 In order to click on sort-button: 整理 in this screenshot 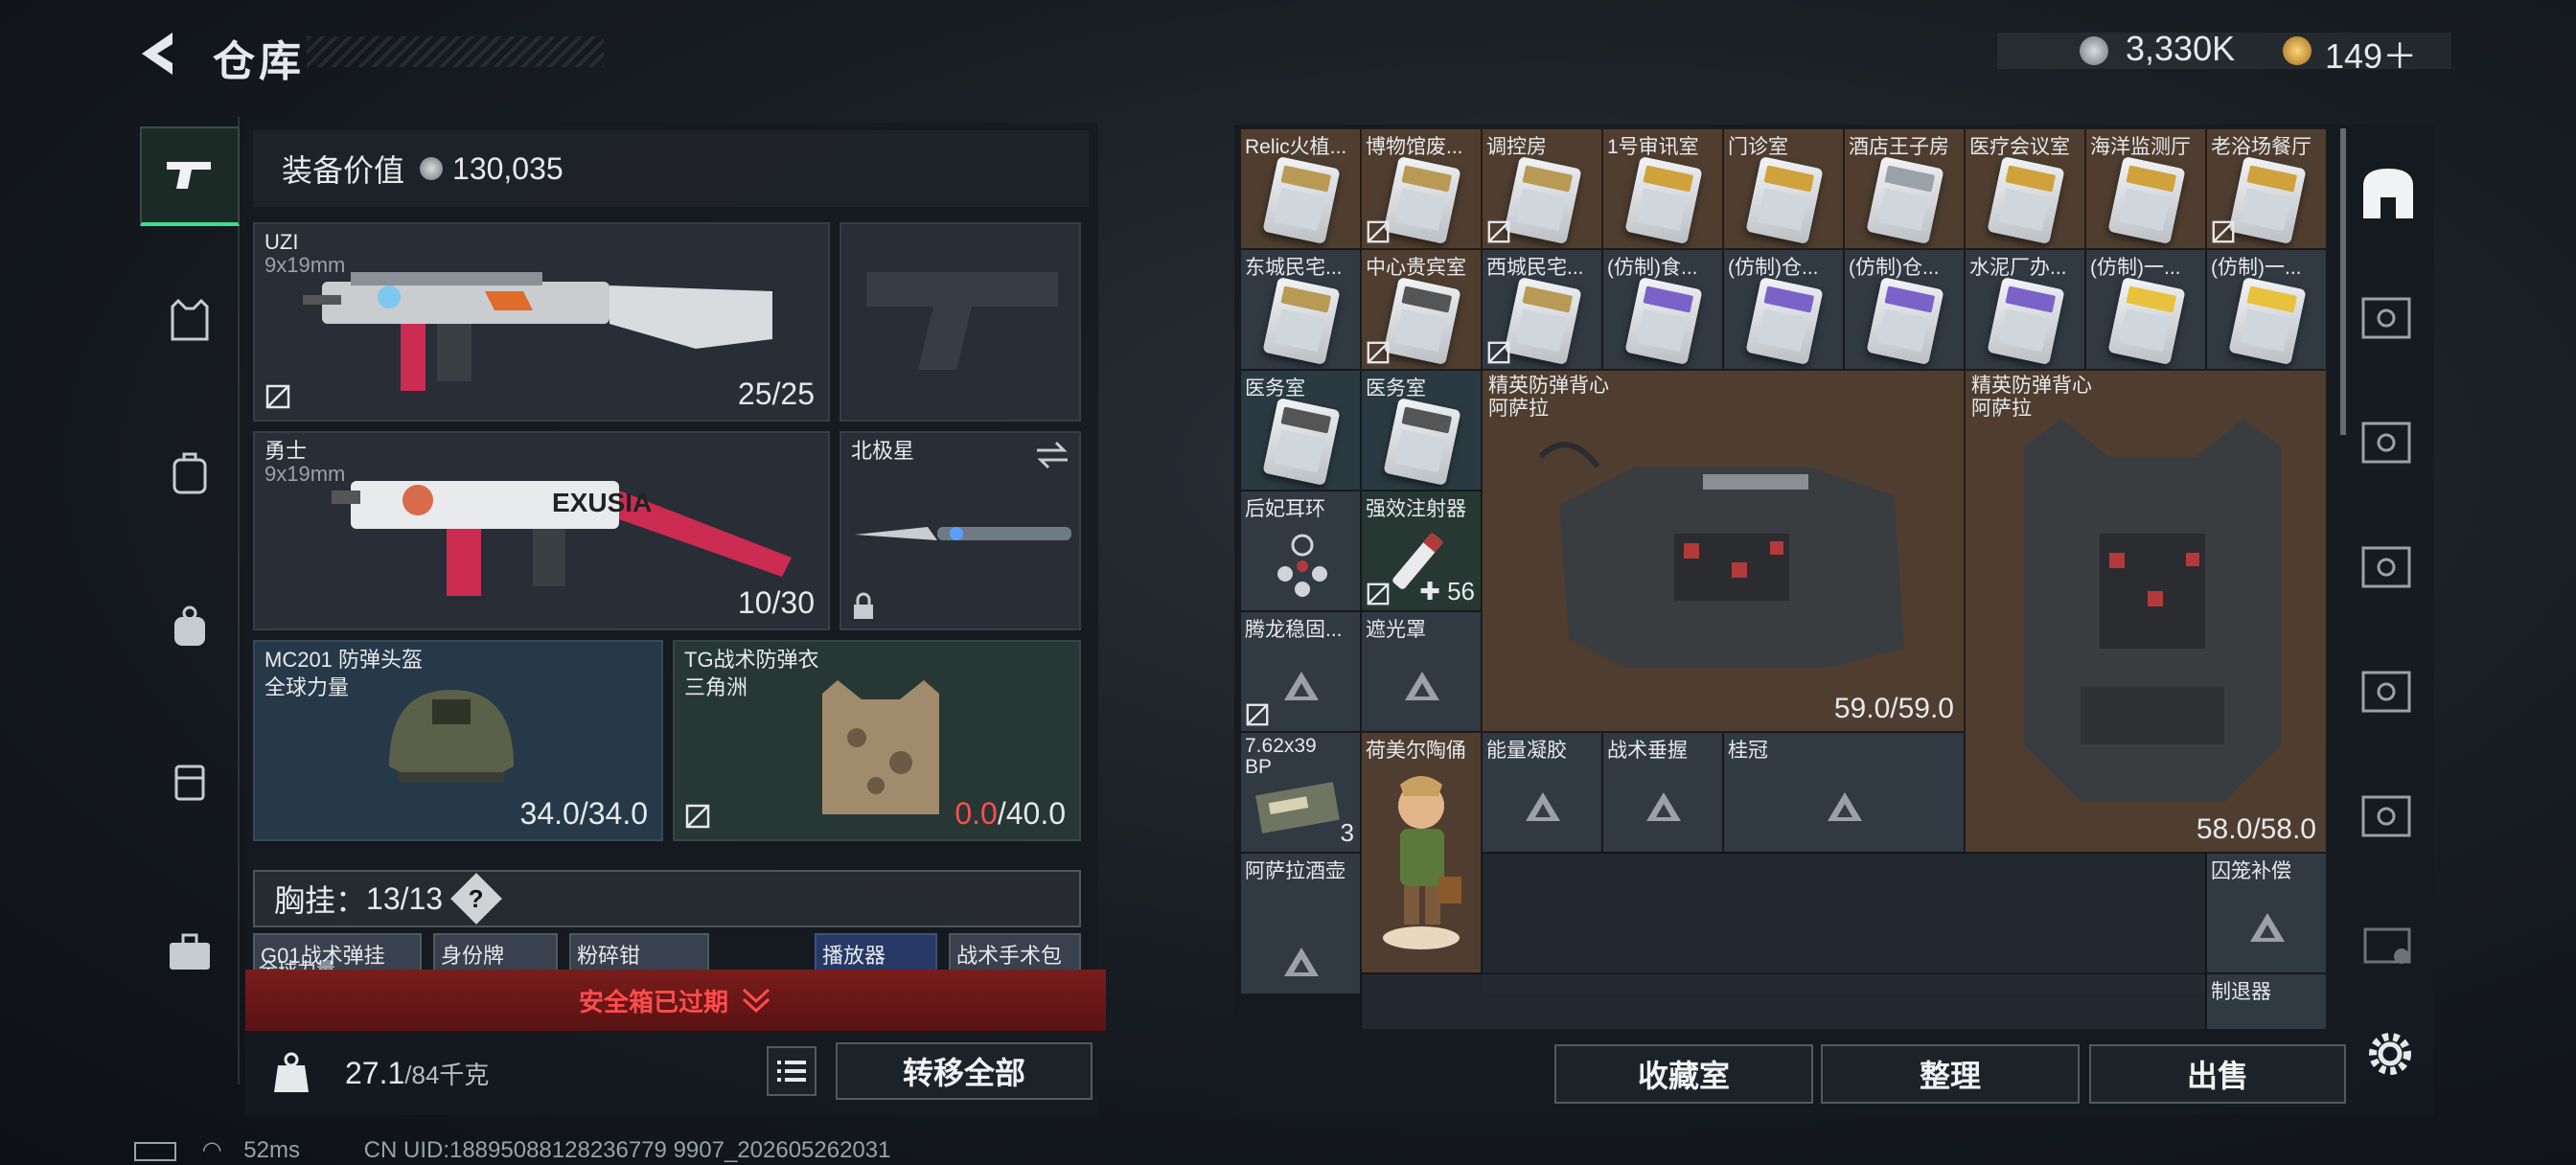, I will do `click(1950, 1074)`.